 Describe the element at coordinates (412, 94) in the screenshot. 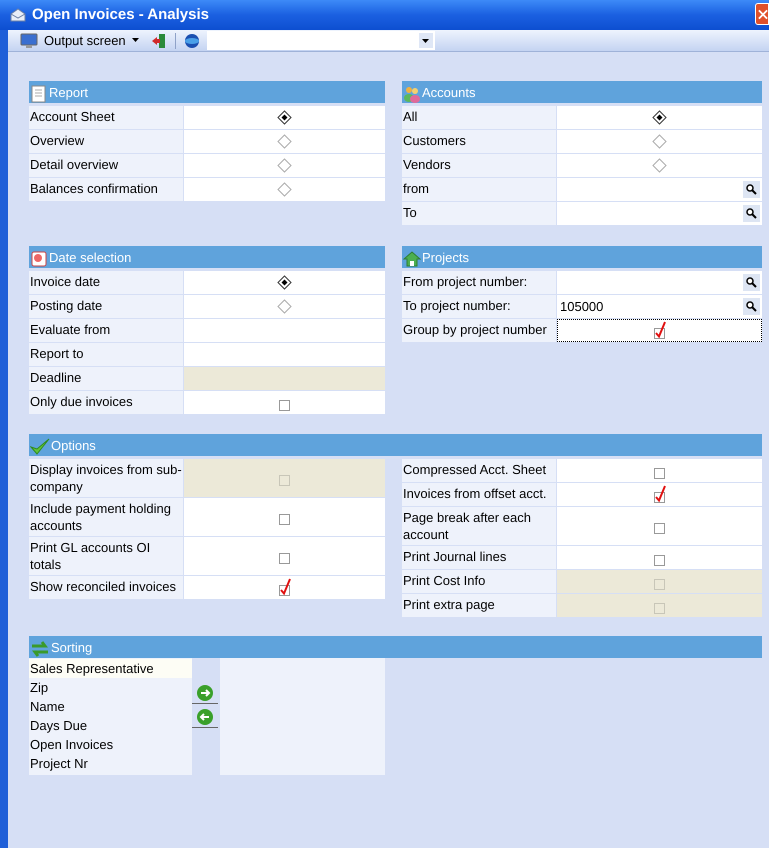

I see `people-icon` at that location.